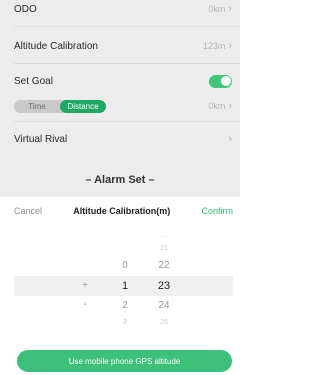  I want to click on odo-value: 0km, so click(217, 9).